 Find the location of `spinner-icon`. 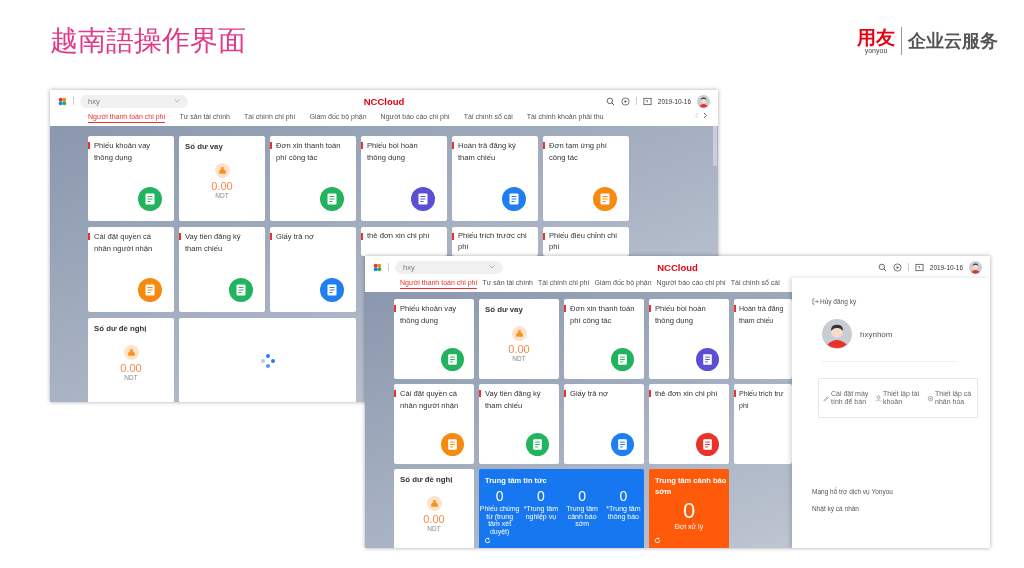

spinner-icon is located at coordinates (267, 360).